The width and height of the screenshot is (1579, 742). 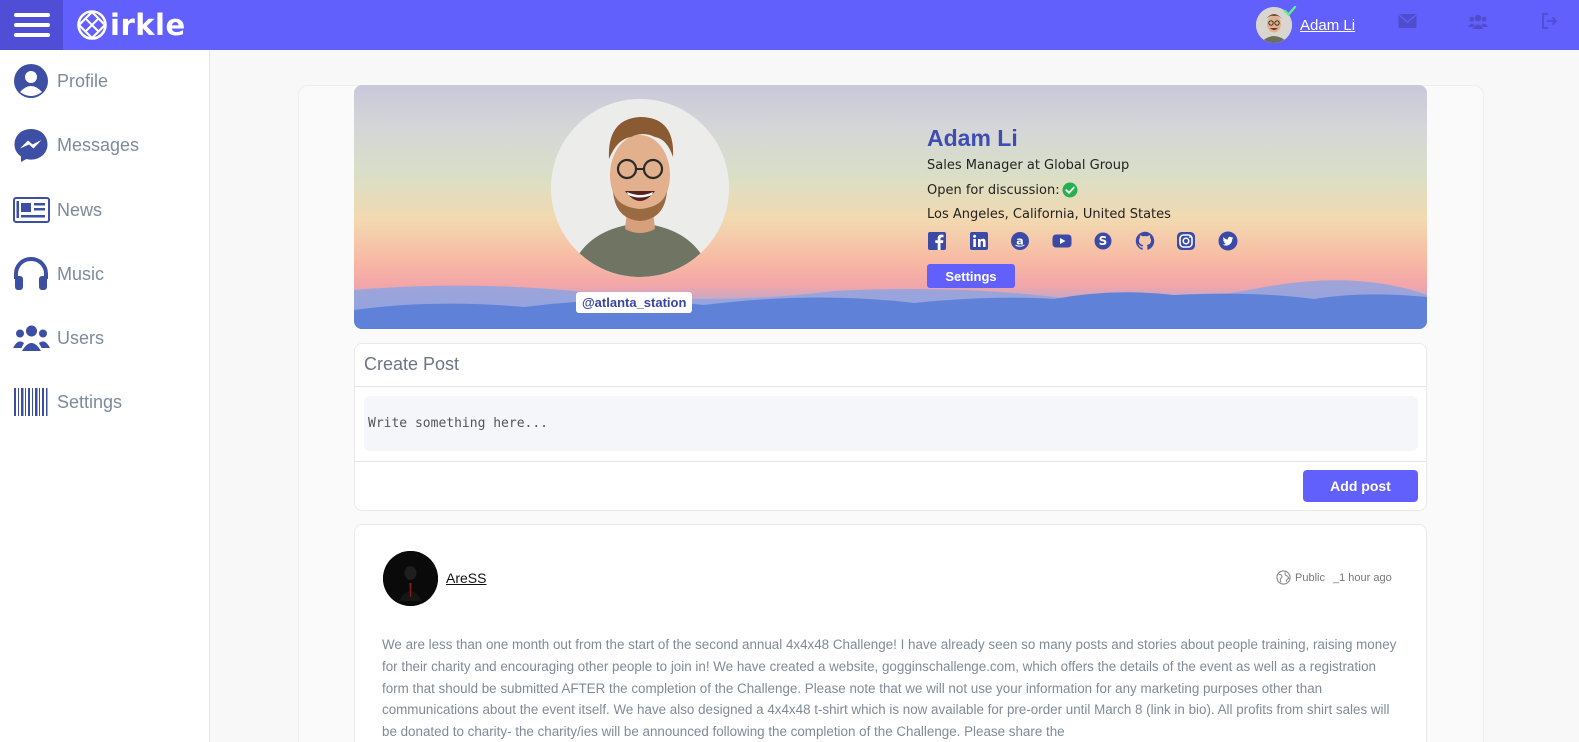 I want to click on profile-avatar, so click(x=640, y=188).